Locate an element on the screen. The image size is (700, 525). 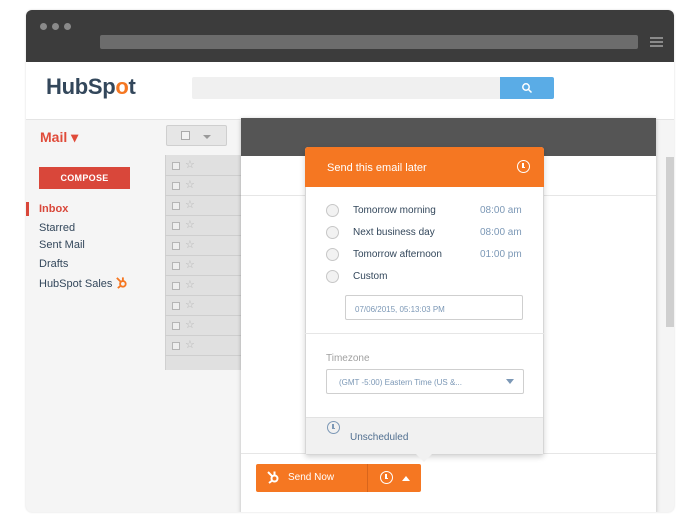
inbox-active-marker is located at coordinates (27, 209).